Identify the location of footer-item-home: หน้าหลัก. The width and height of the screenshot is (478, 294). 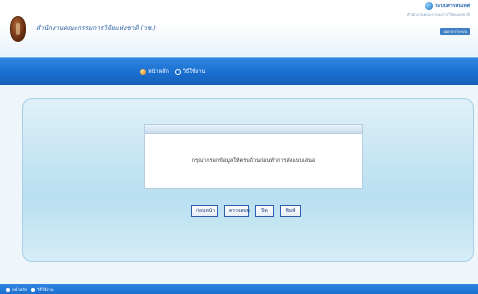
(16, 289).